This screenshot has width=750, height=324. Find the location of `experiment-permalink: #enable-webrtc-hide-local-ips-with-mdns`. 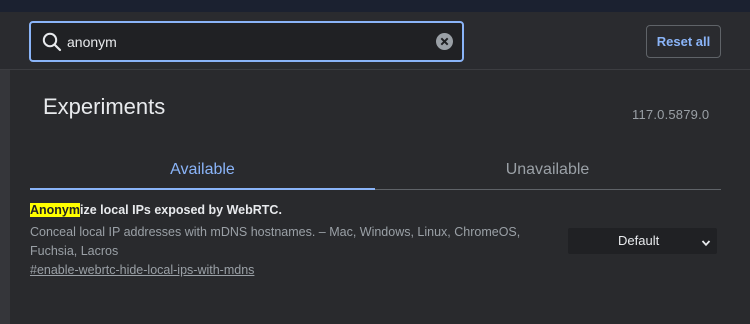

experiment-permalink: #enable-webrtc-hide-local-ips-with-mdns is located at coordinates (142, 270).